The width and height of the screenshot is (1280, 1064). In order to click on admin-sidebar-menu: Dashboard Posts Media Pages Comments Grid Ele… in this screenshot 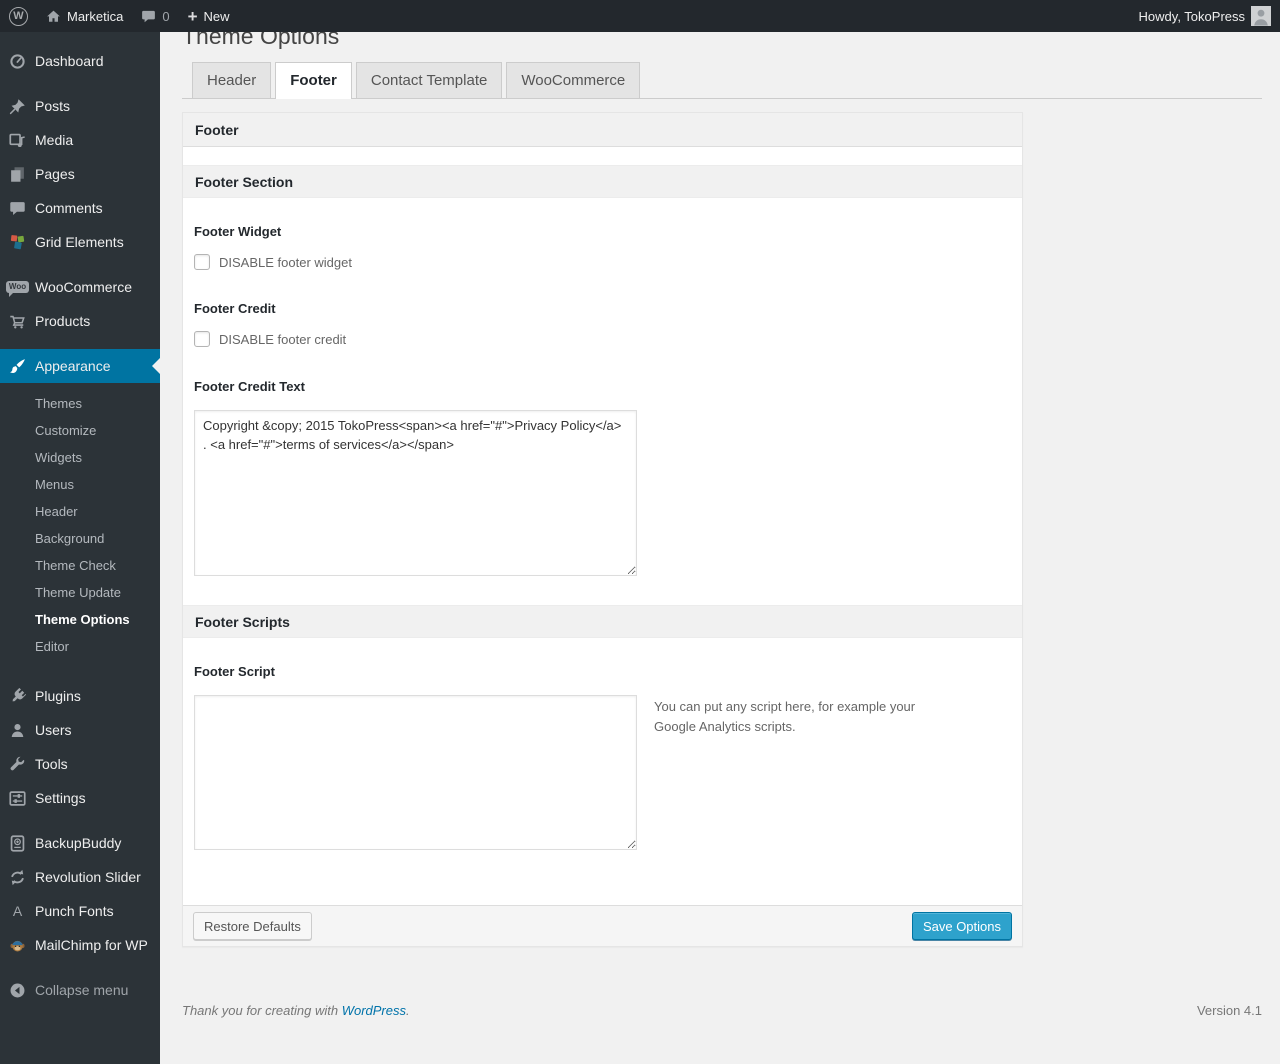, I will do `click(80, 548)`.